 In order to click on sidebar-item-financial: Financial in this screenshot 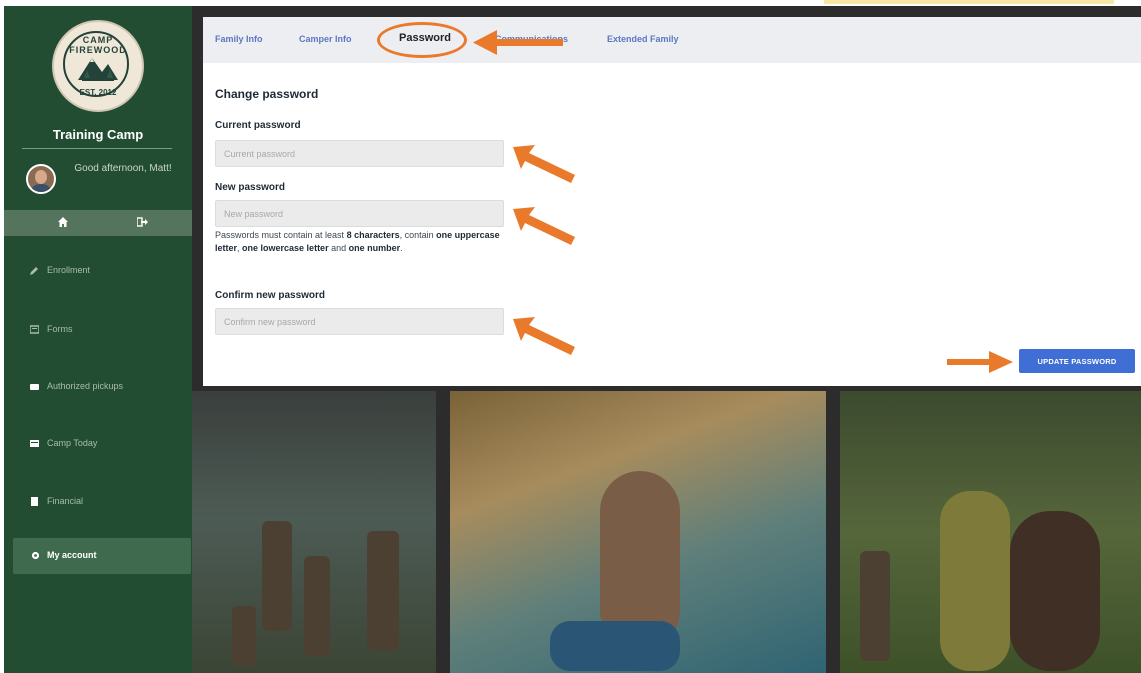, I will do `click(98, 502)`.